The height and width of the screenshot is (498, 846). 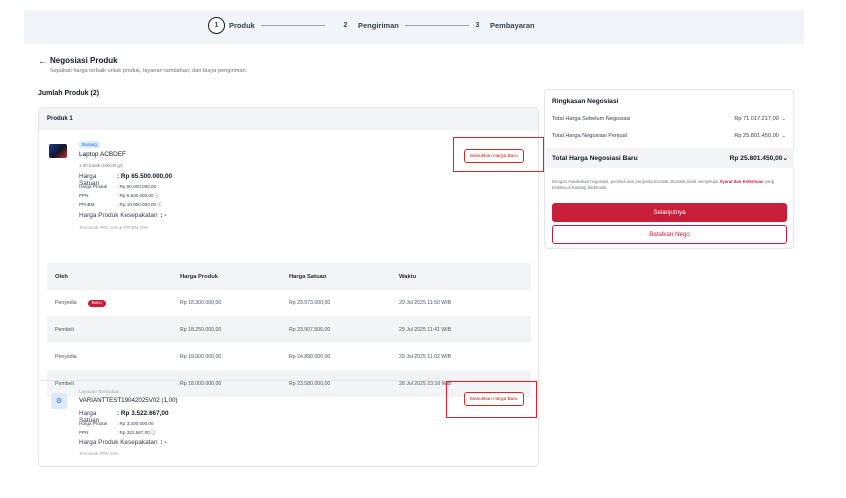 I want to click on cell-waktu: 29 Jul 2025 11:02 WIB, so click(x=465, y=357).